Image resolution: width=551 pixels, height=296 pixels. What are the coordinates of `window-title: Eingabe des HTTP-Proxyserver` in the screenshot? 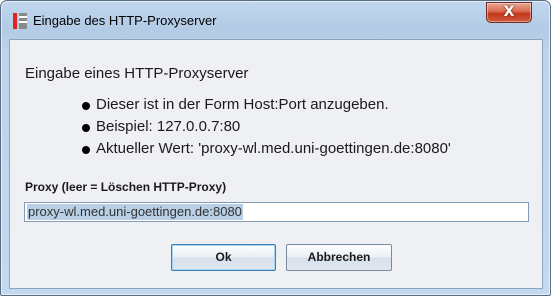 It's located at (125, 20).